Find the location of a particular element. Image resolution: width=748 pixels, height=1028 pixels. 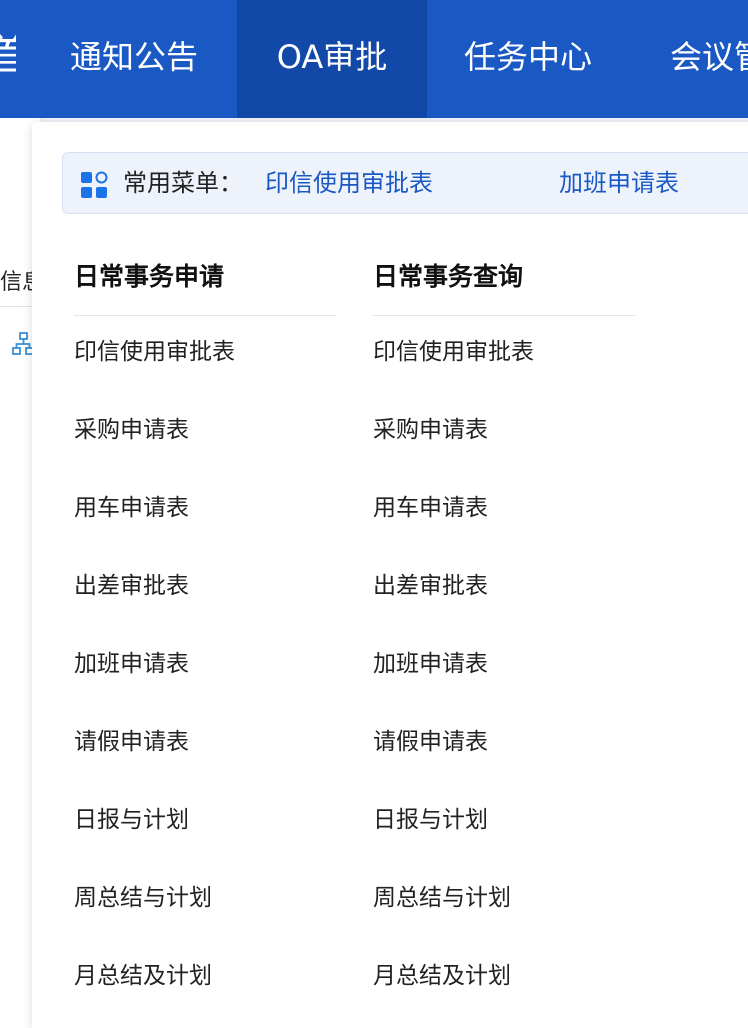

common-menu-bar: 常用菜单： 印信使用审批表 加班申请表 is located at coordinates (405, 183).